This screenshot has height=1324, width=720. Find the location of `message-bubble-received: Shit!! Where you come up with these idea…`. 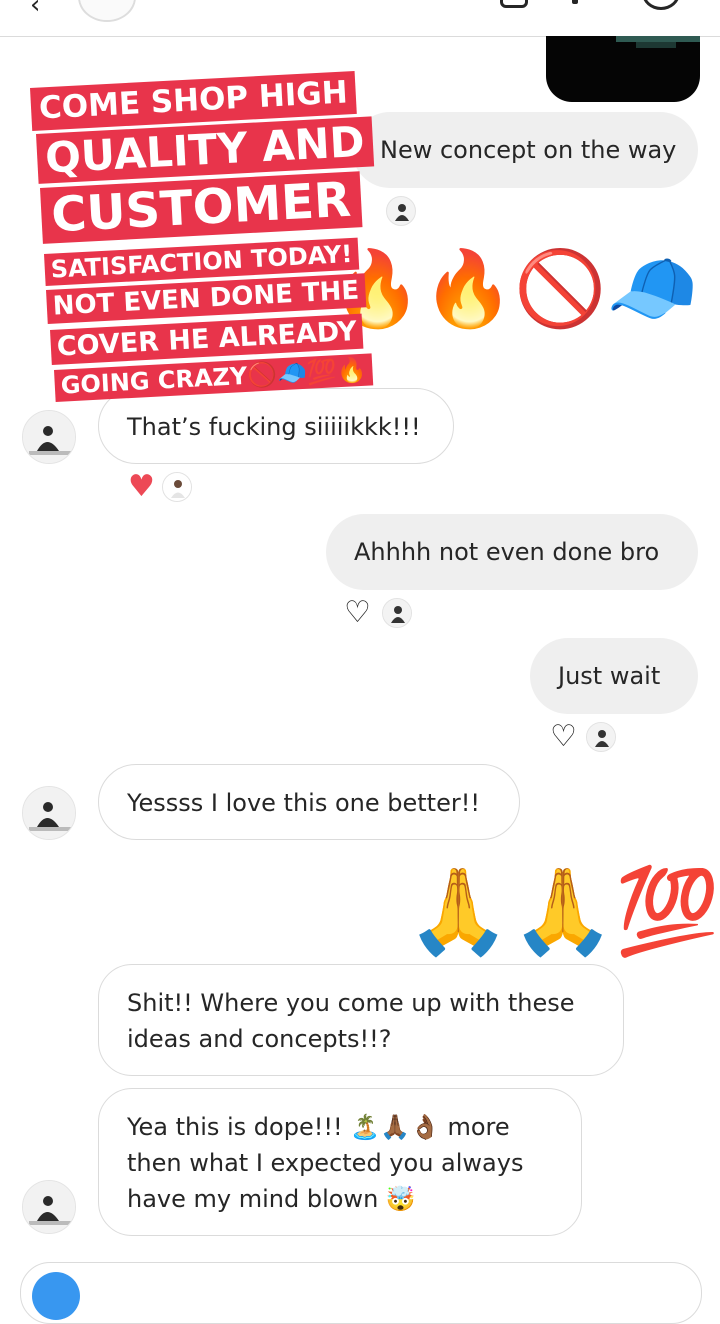

message-bubble-received: Shit!! Where you come up with these idea… is located at coordinates (361, 1020).